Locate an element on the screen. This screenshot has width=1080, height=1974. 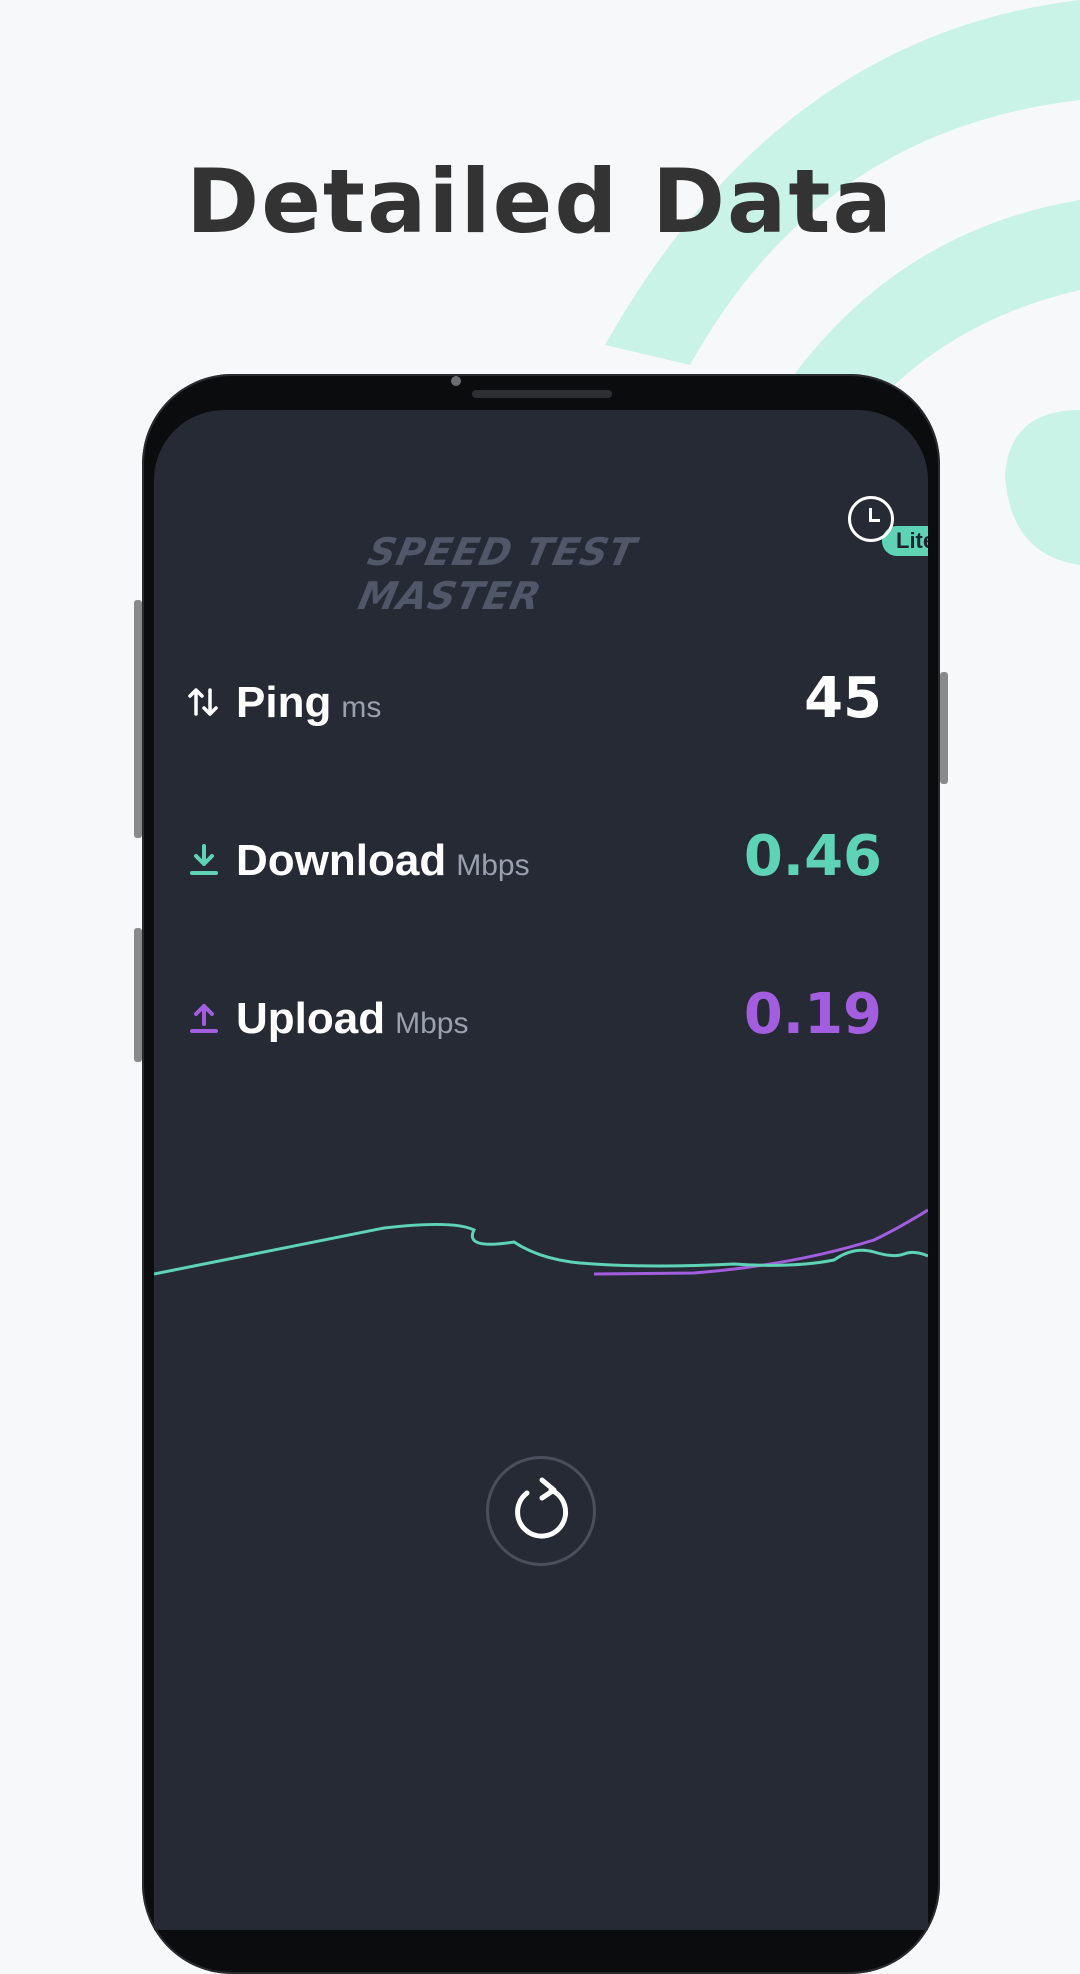
upload-row: Upload Mbps 0.19 is located at coordinates (532, 1017).